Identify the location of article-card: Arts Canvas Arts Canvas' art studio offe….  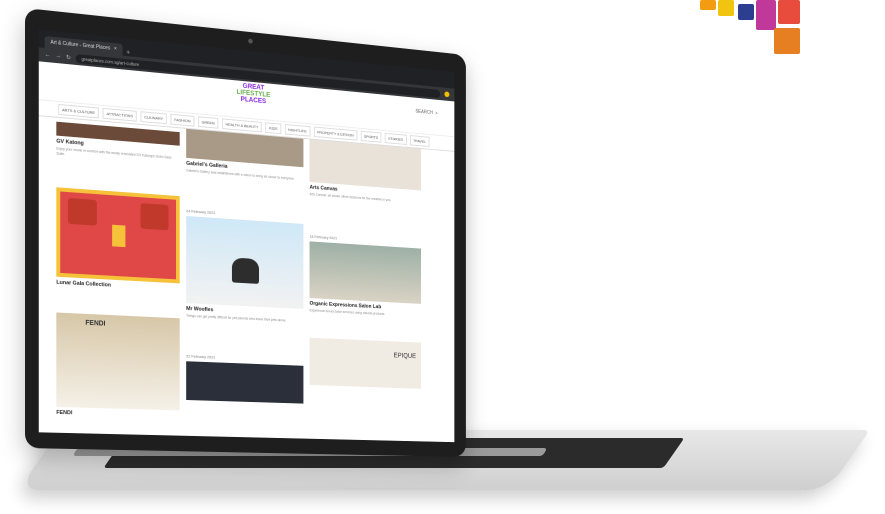
(365, 172).